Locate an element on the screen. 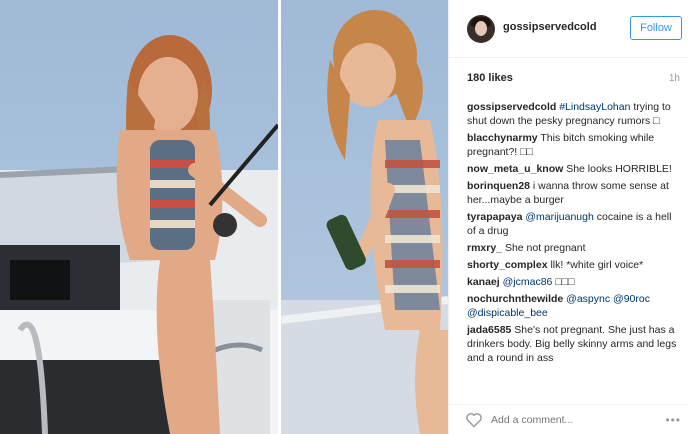 The height and width of the screenshot is (434, 688). comment-username: shorty_complex is located at coordinates (507, 265).